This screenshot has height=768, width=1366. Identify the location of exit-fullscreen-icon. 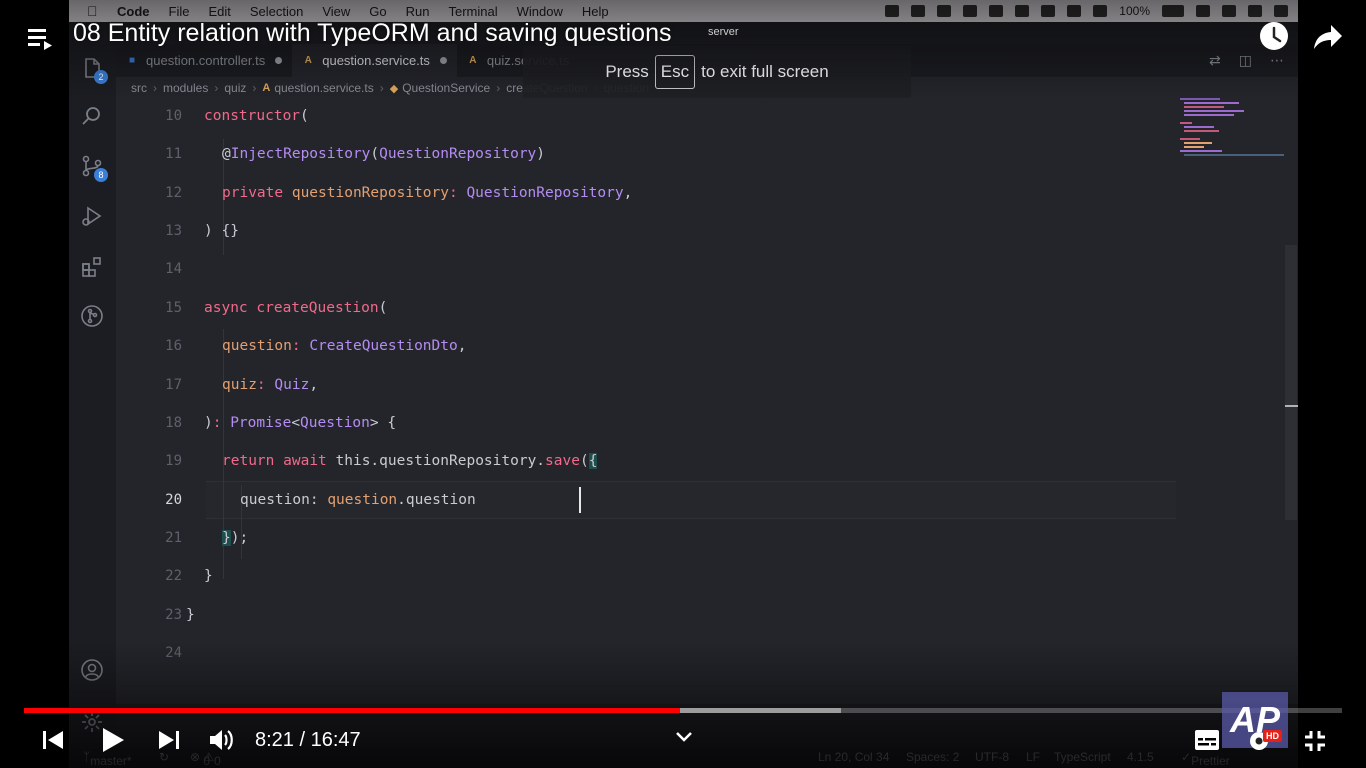
(1315, 741).